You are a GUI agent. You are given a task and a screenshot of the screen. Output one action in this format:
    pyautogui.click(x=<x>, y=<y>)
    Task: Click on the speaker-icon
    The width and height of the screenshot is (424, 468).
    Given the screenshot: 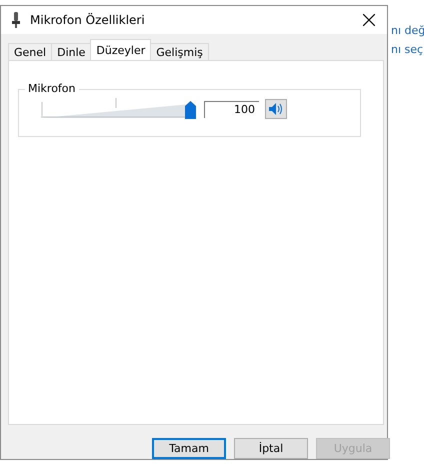 What is the action you would take?
    pyautogui.click(x=276, y=109)
    